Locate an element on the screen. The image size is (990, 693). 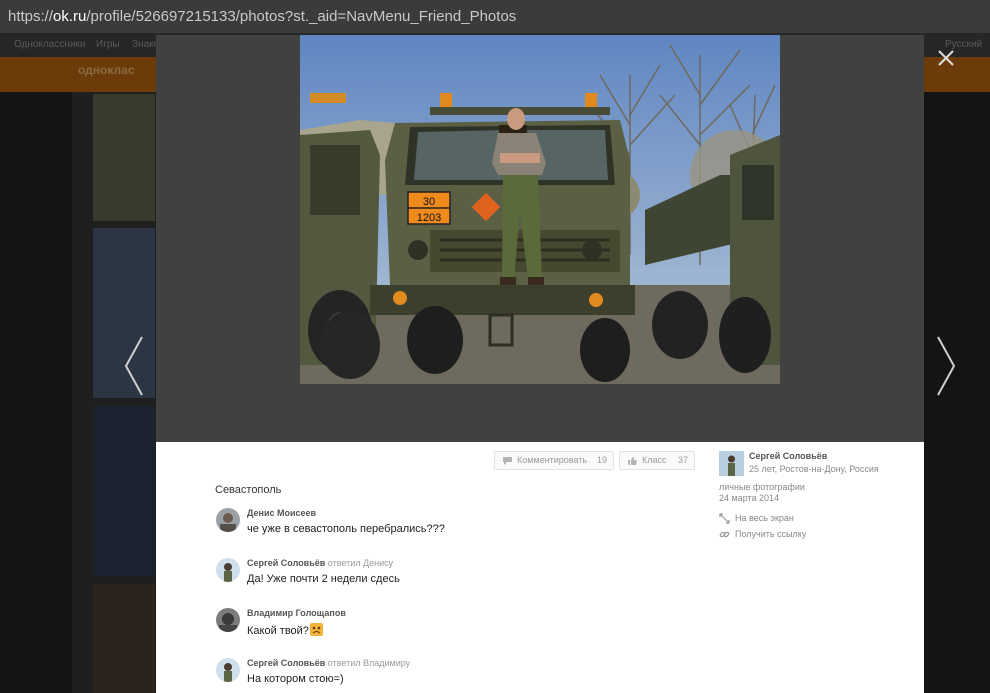
comment-author-name: Владимир Голощапов is located at coordinates (296, 613).